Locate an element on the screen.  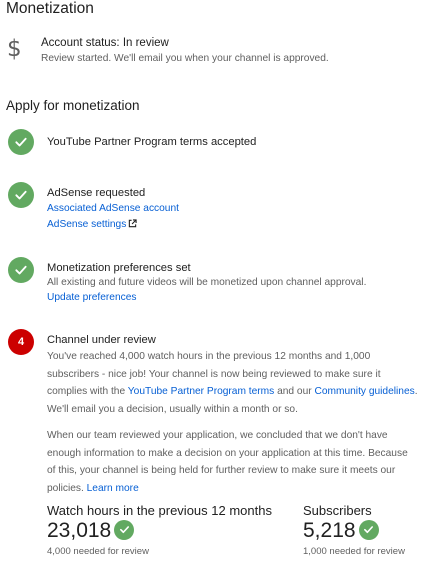
review-line: policies. Learn more is located at coordinates (240, 489).